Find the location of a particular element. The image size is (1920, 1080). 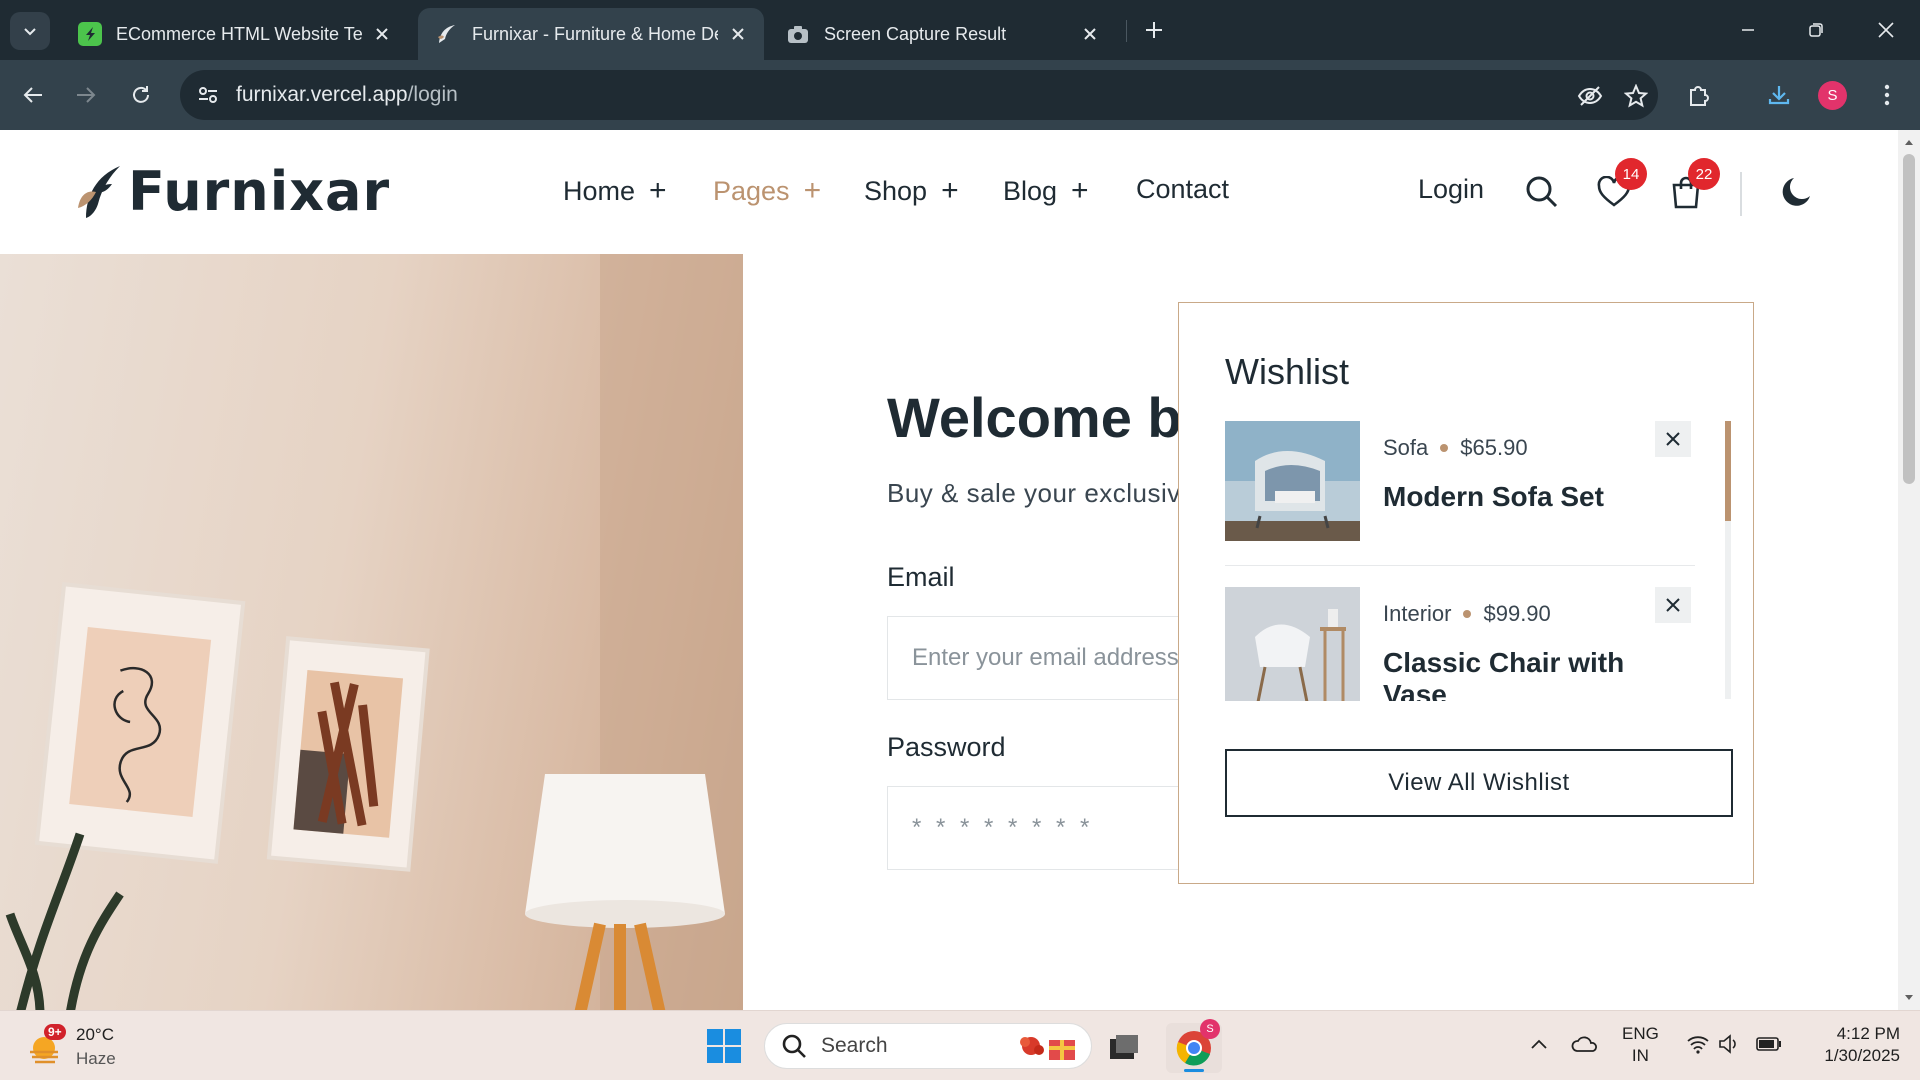

browser-toolbar: furnixar.vercel.app/login S is located at coordinates (960, 95).